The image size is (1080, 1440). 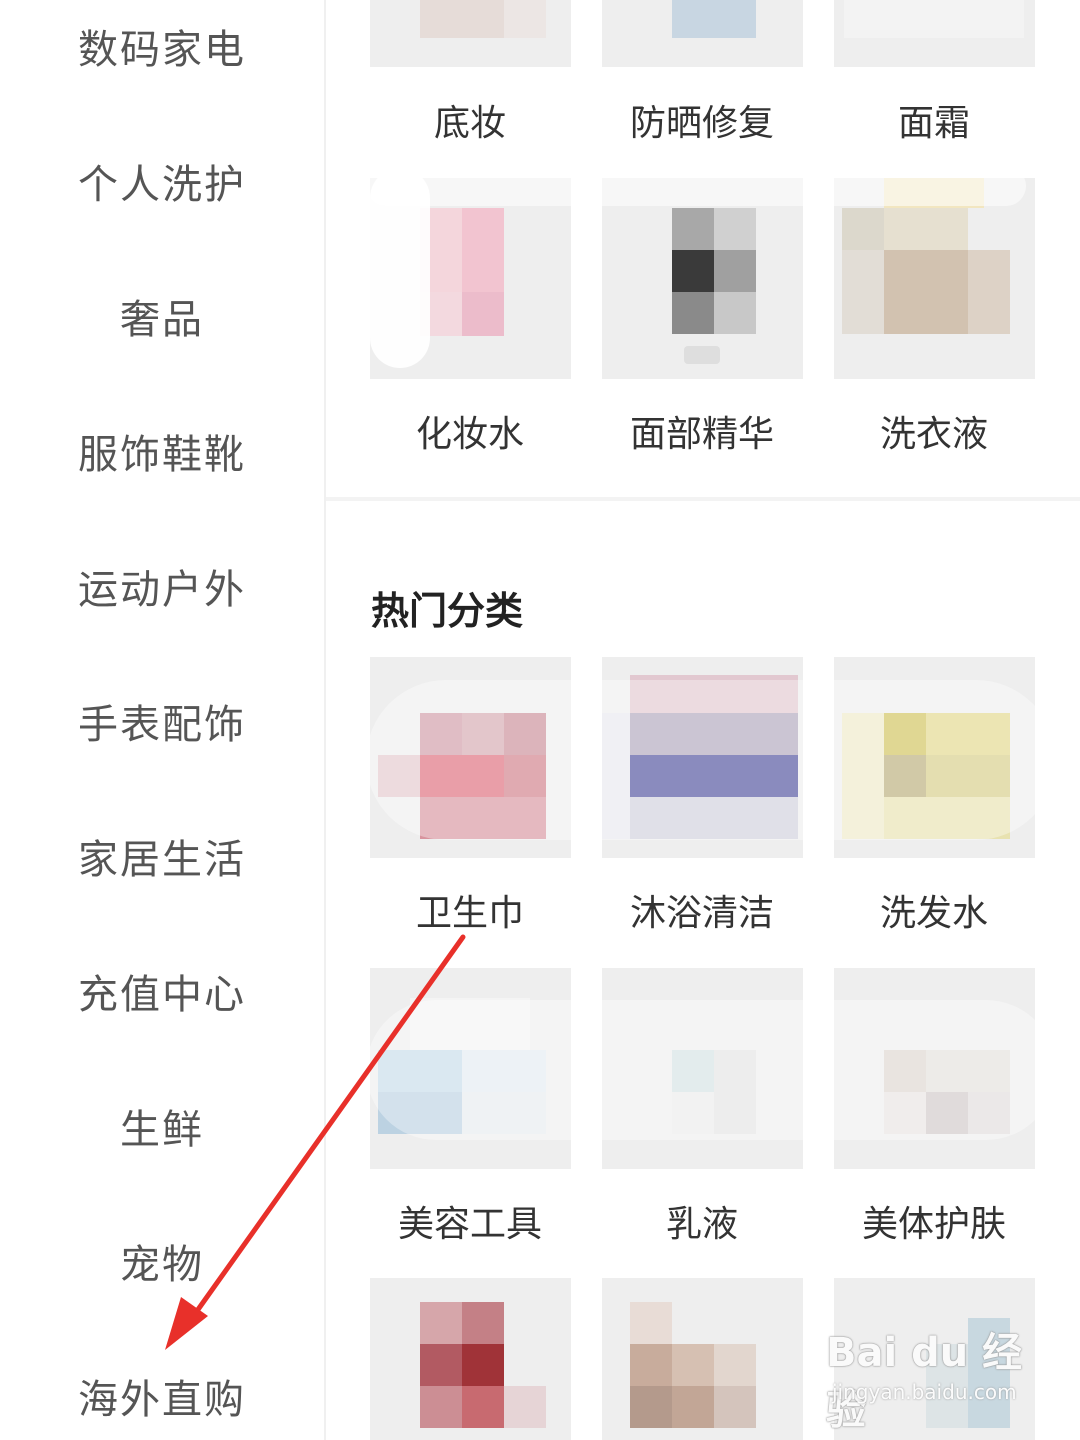 I want to click on baidu-jingyan-watermark: Bai du 经验 jingyan.baidu.com, so click(x=926, y=1377).